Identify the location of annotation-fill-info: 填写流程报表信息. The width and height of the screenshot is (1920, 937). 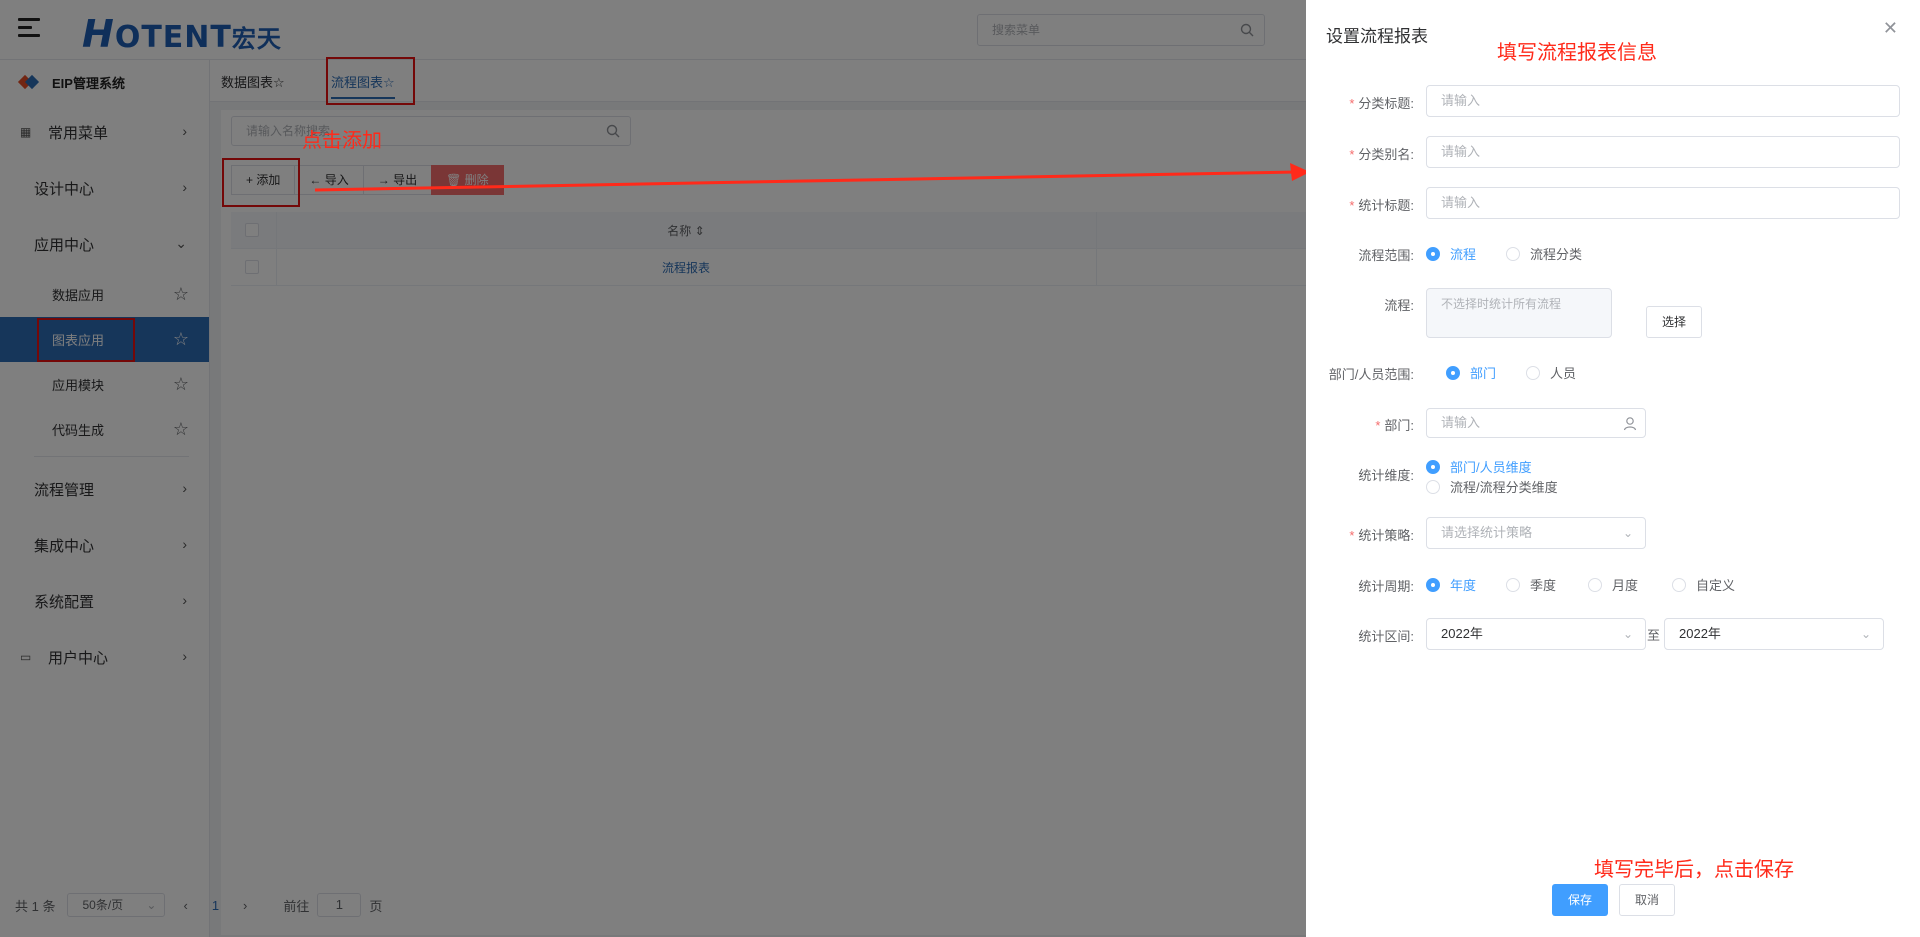
(1577, 53).